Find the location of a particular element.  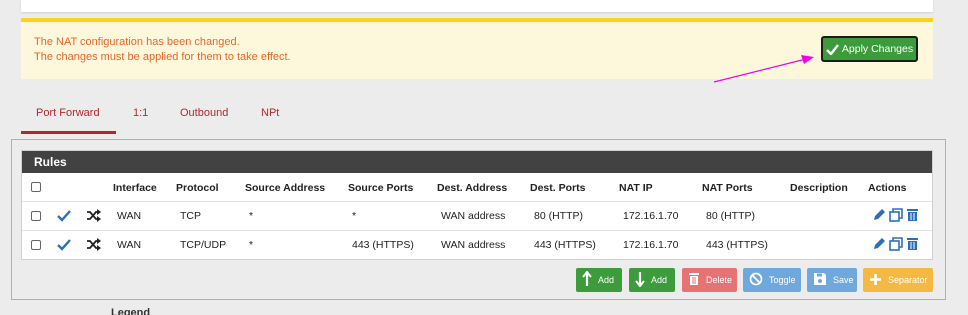

legend-heading: Legend is located at coordinates (131, 311).